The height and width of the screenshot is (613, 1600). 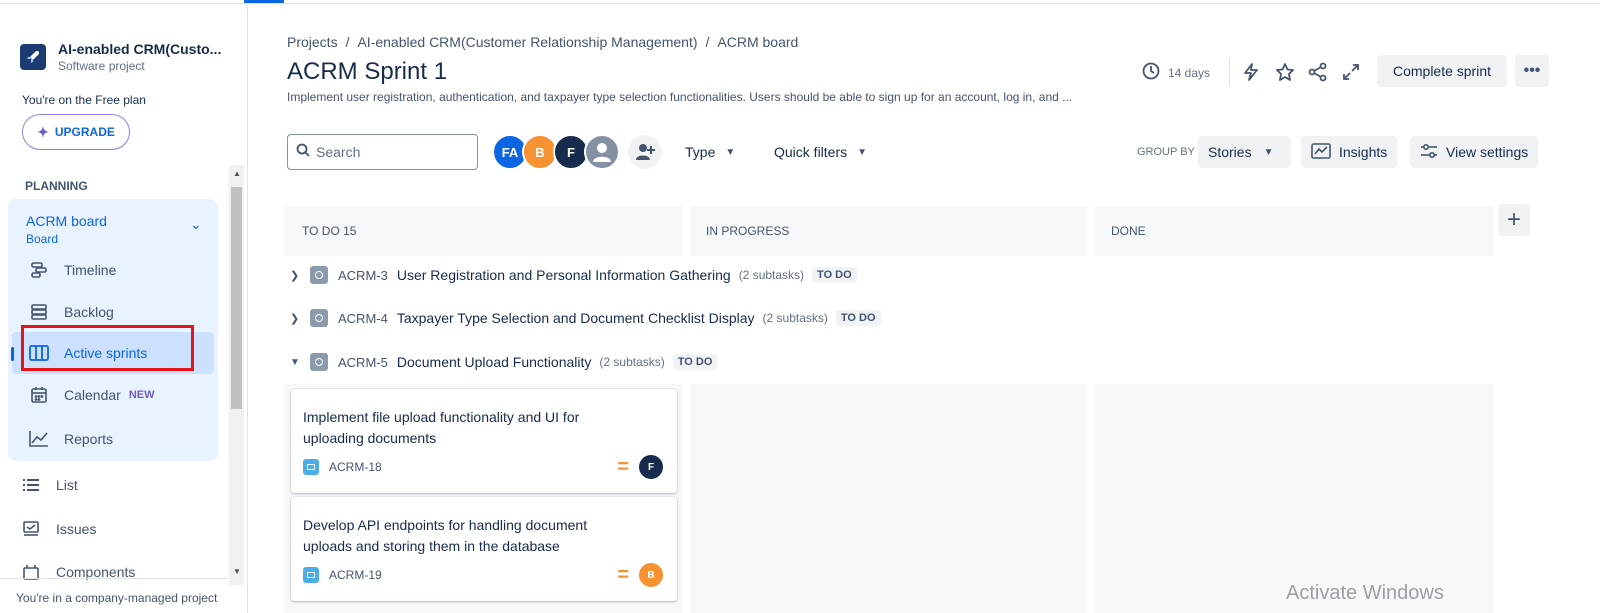 I want to click on new-badge: NEW, so click(x=141, y=395).